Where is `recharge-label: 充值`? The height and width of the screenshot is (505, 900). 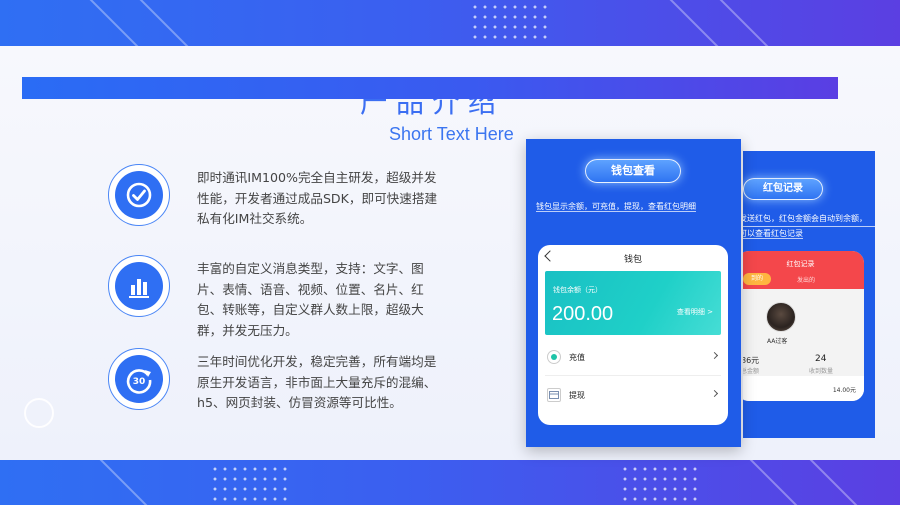 recharge-label: 充值 is located at coordinates (577, 357).